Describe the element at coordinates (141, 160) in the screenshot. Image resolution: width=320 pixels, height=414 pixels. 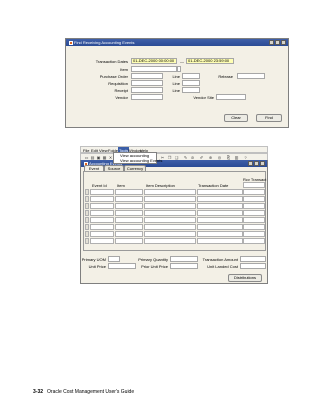
I see `menu-view-accounting-events: View accounting Events` at that location.